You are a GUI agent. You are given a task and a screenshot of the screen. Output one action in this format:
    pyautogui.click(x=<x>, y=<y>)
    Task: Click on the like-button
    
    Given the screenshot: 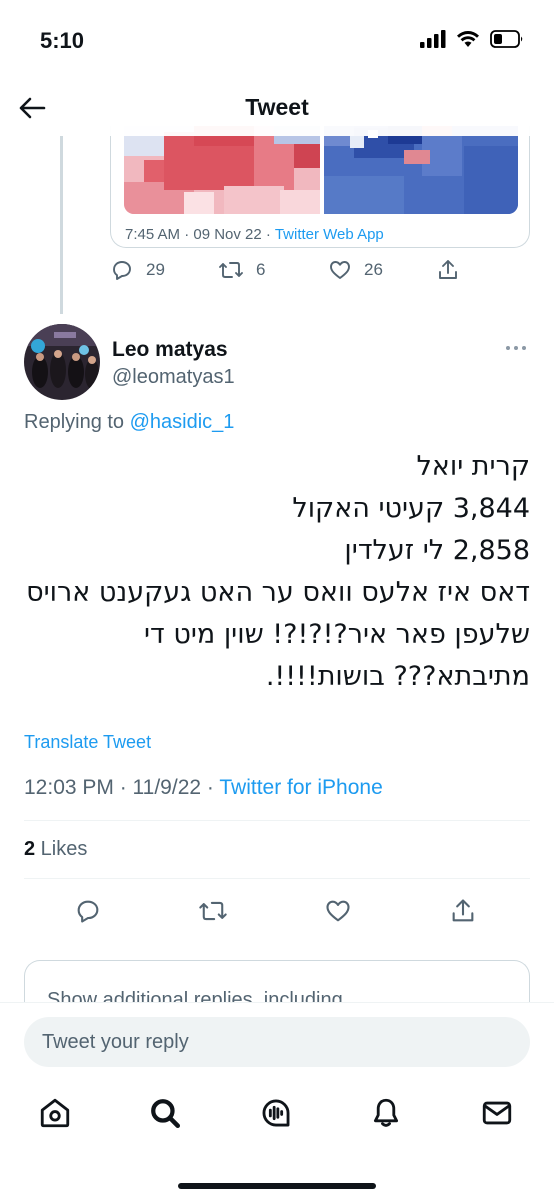 What is the action you would take?
    pyautogui.click(x=338, y=911)
    